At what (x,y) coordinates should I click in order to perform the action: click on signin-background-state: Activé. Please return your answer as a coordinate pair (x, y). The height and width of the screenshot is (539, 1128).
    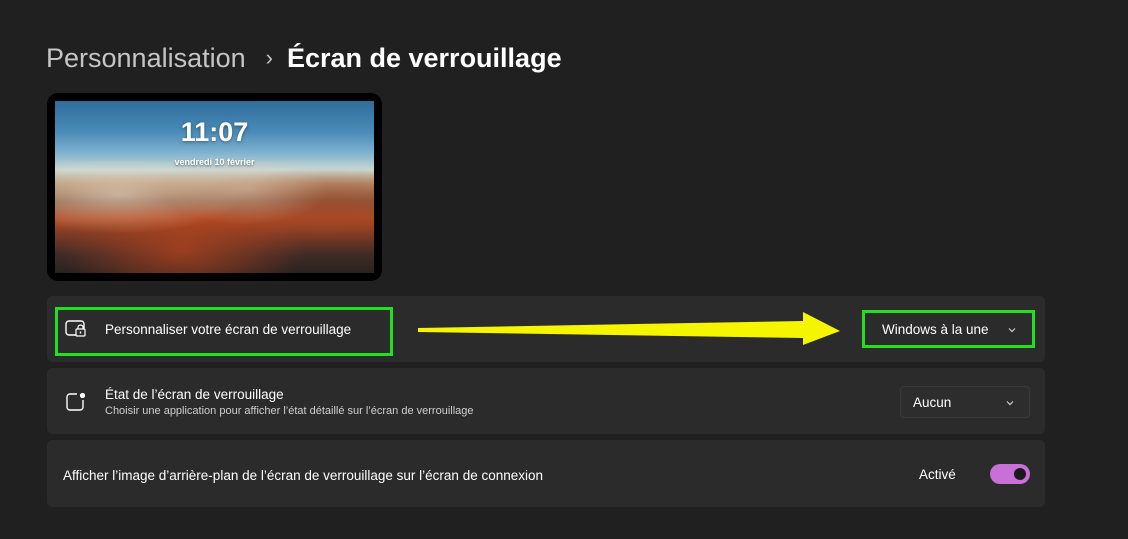
    Looking at the image, I should click on (937, 474).